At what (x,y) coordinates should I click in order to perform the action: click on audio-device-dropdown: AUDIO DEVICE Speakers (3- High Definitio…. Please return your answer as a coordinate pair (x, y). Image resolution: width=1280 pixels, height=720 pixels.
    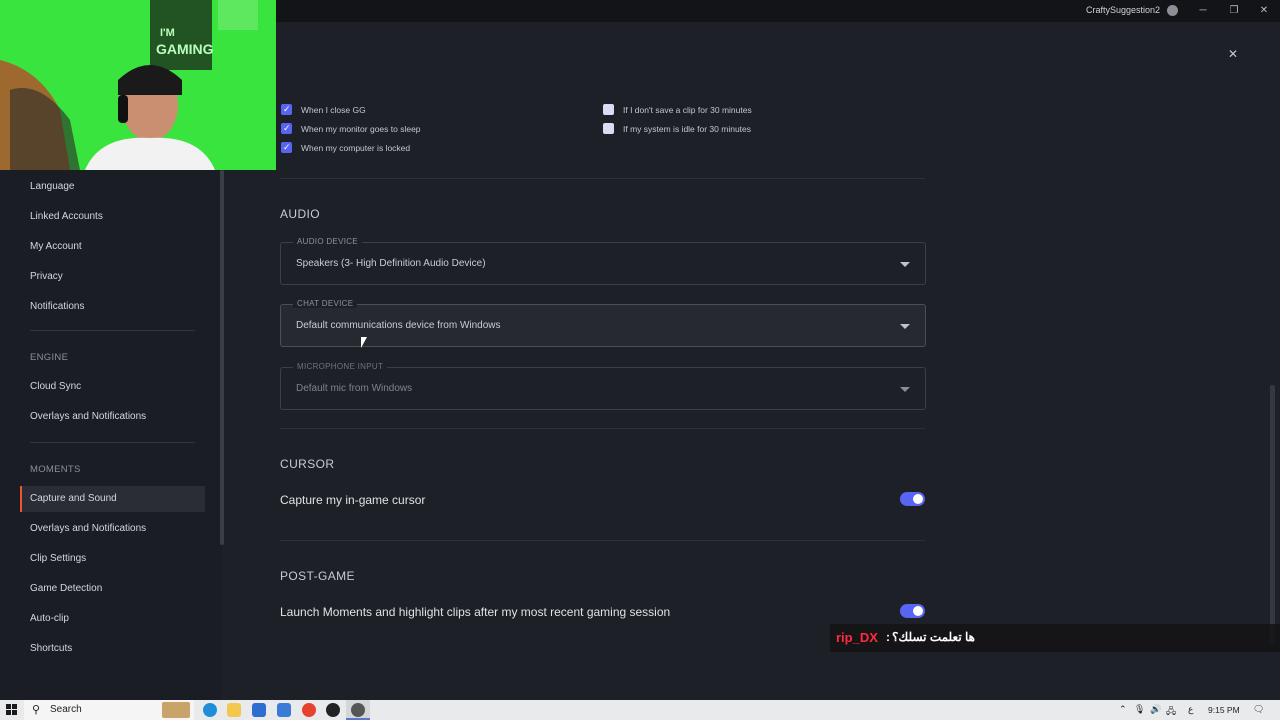
    Looking at the image, I should click on (603, 261).